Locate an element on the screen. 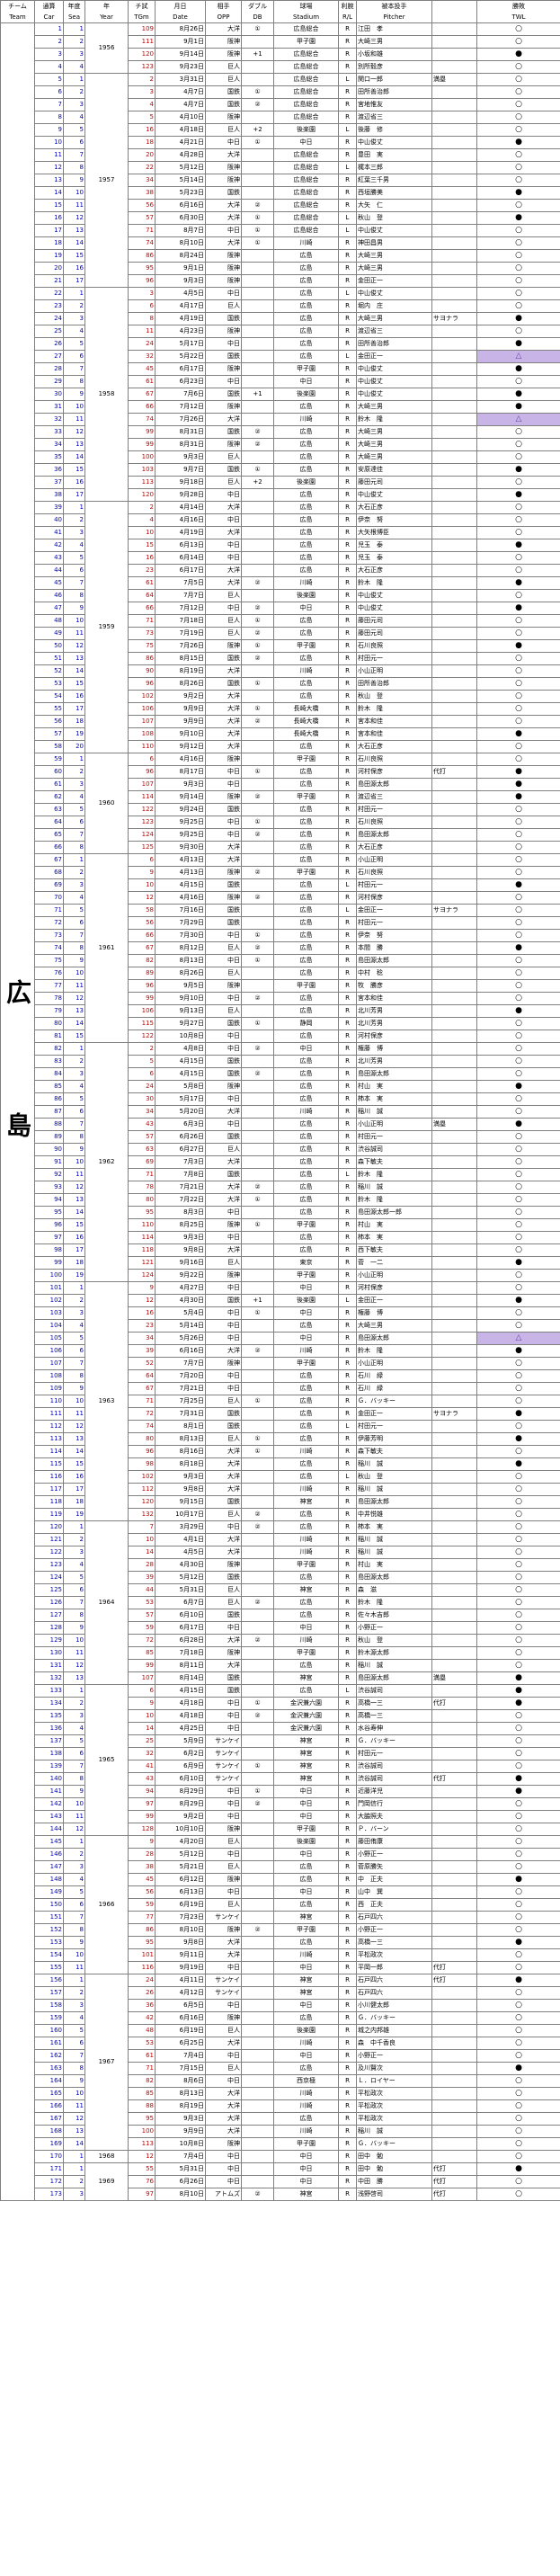 This screenshot has height=2576, width=560. team-game-number: 120 is located at coordinates (142, 55).